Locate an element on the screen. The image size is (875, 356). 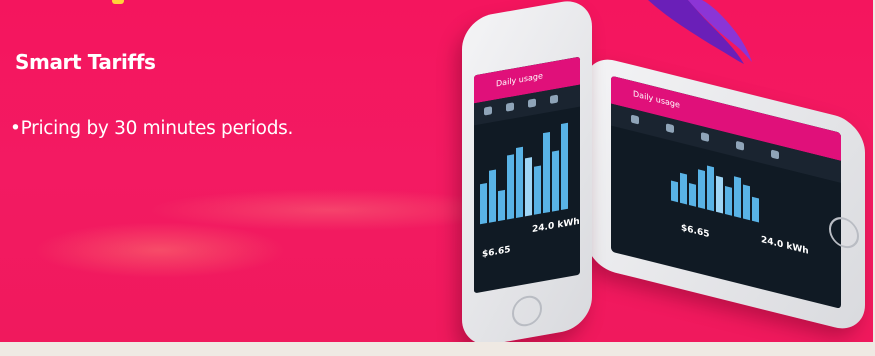
bullet-point: •Pricing by 30 minutes periods. is located at coordinates (152, 128).